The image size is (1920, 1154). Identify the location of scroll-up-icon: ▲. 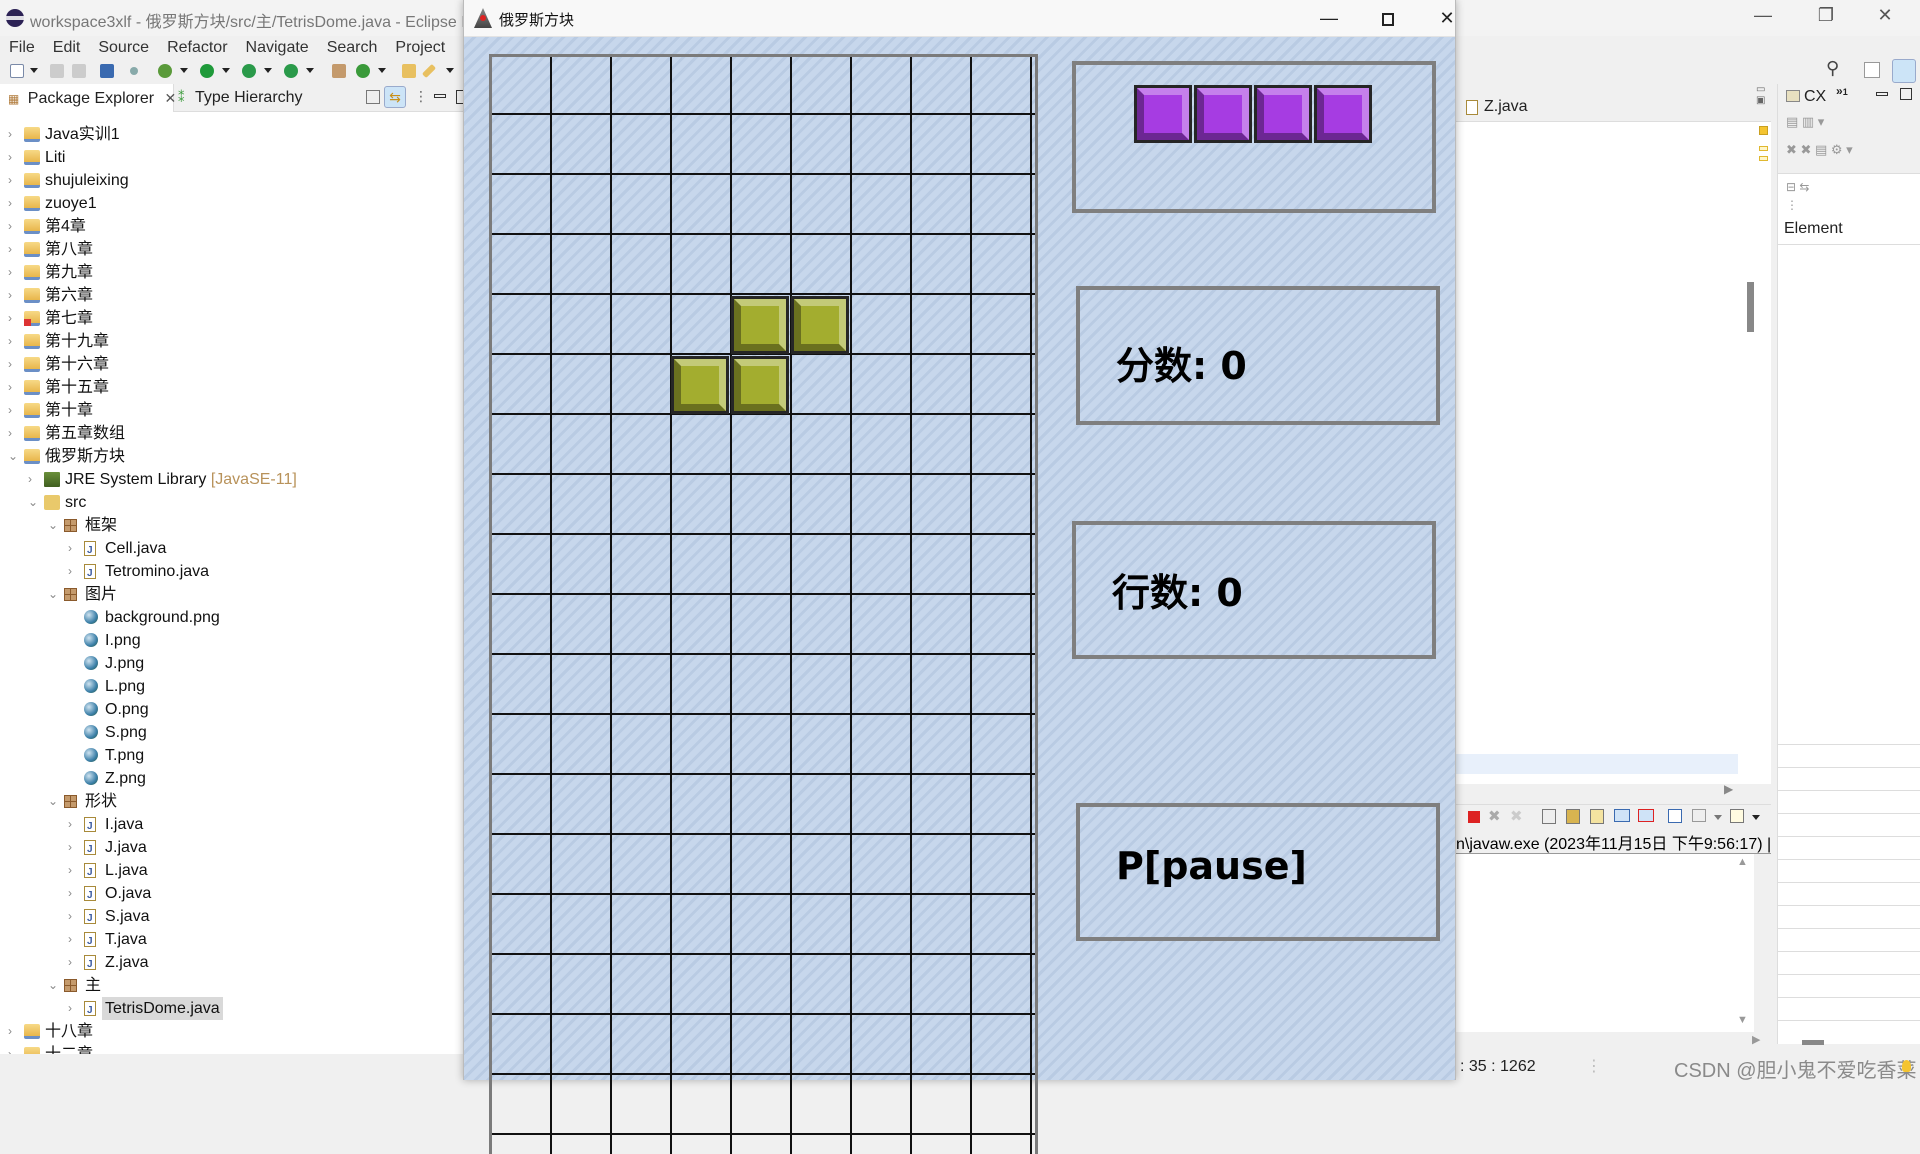
(1742, 862).